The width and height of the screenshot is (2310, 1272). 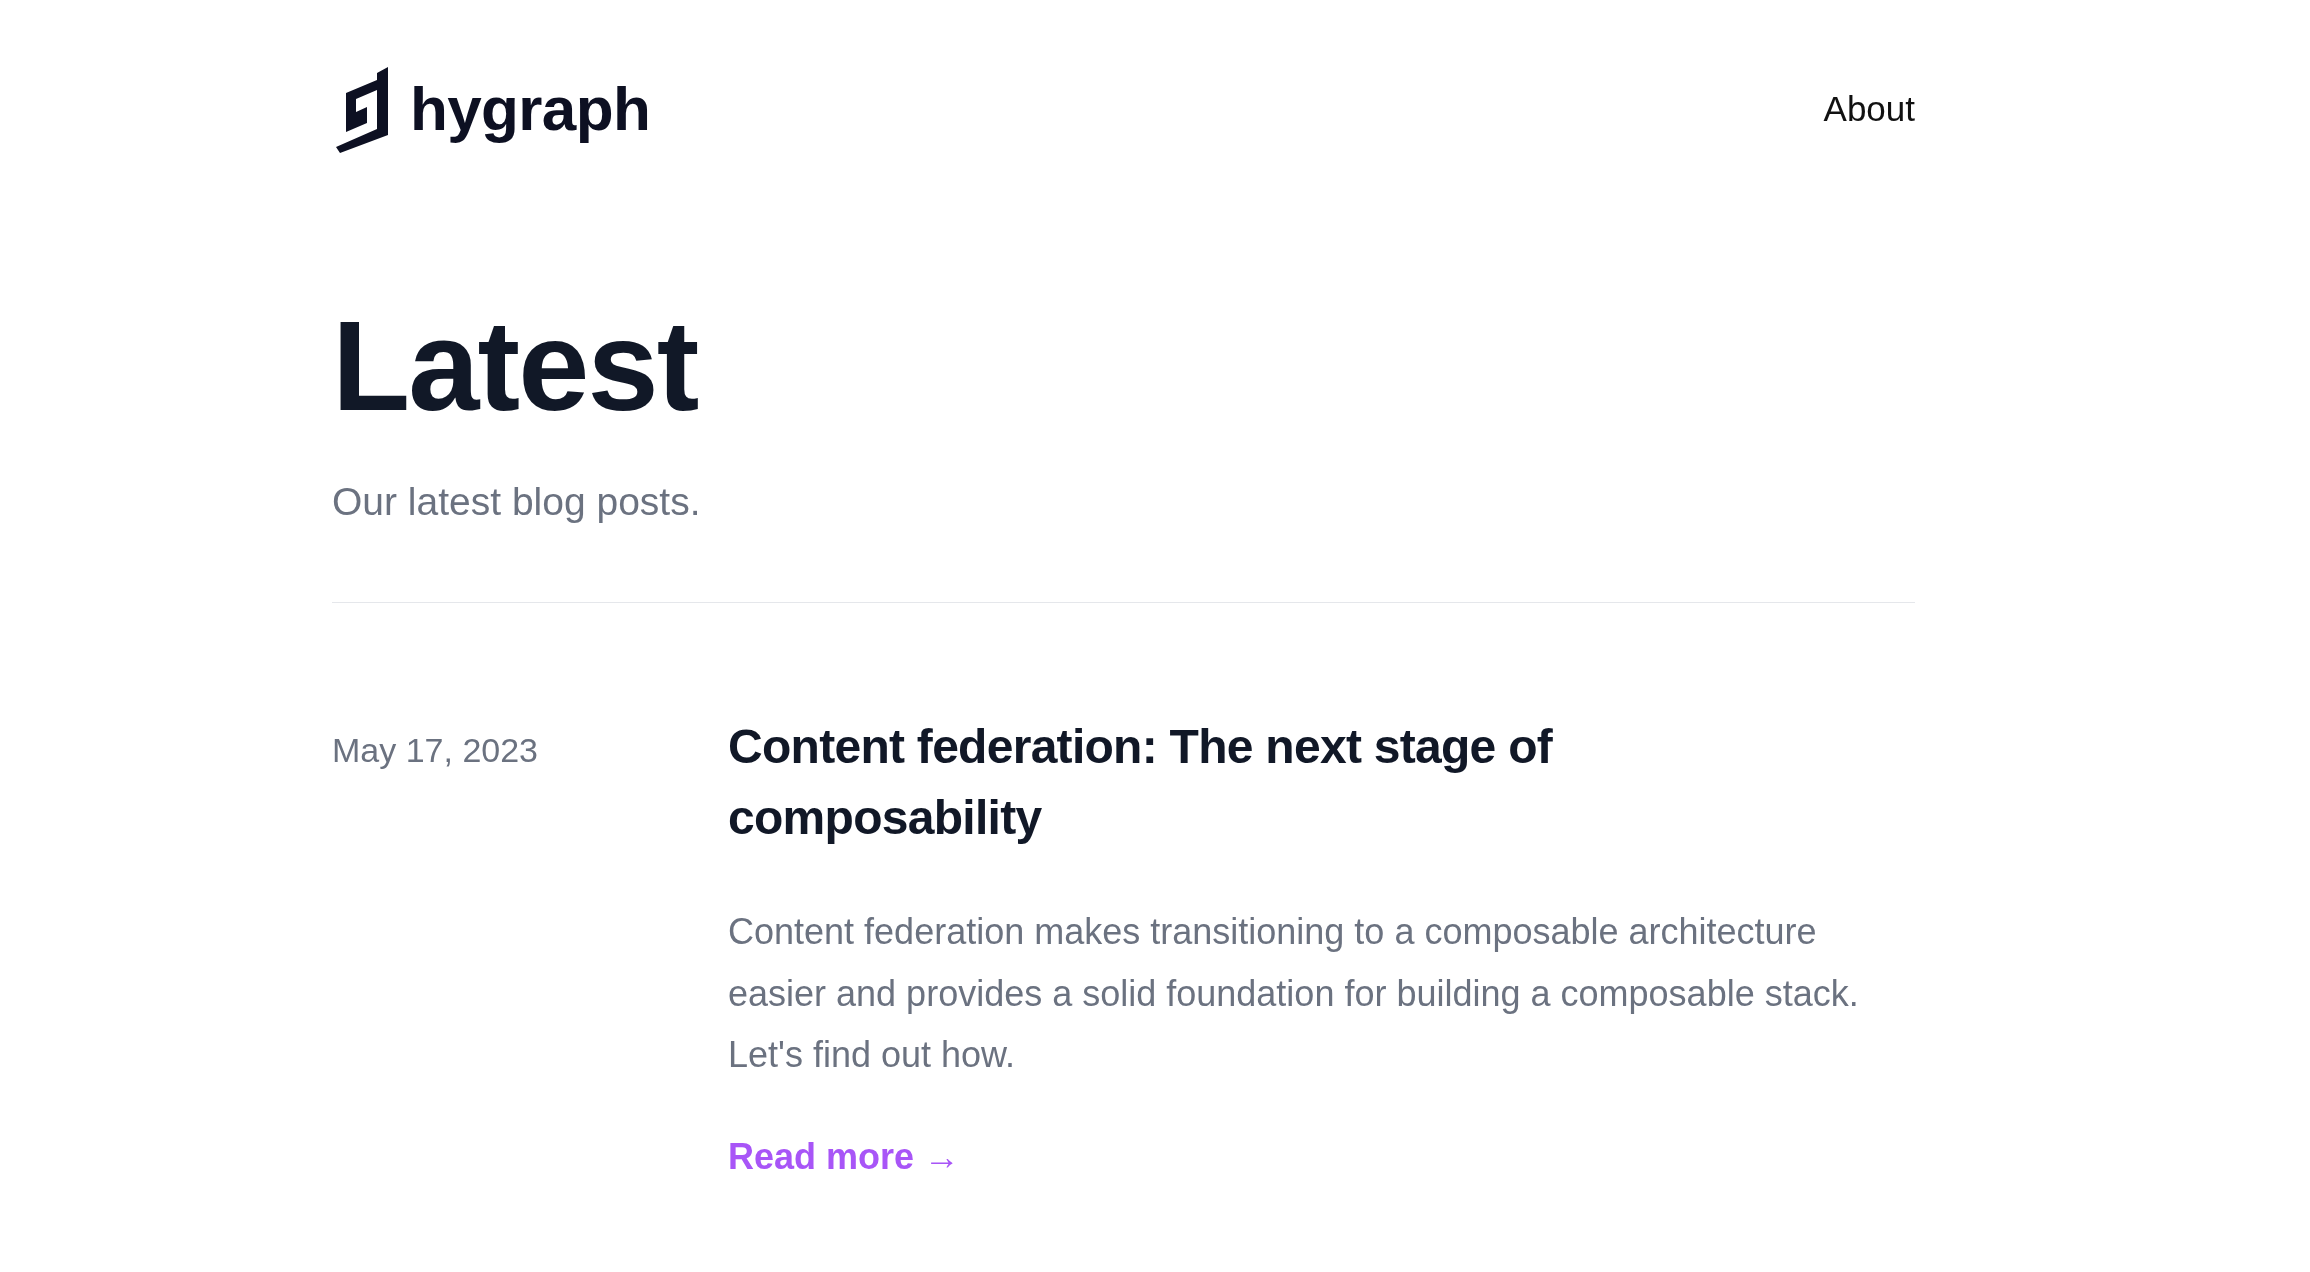 I want to click on page-title: Latest, so click(x=515, y=366).